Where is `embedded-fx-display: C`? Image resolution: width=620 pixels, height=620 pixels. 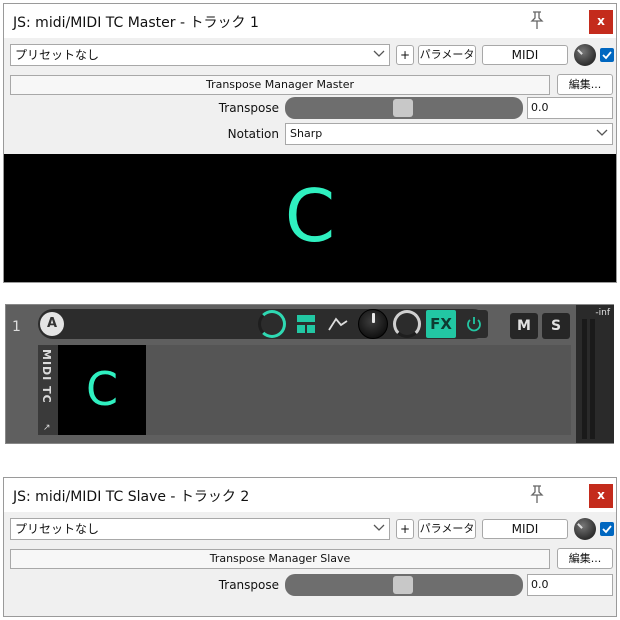 embedded-fx-display: C is located at coordinates (102, 390).